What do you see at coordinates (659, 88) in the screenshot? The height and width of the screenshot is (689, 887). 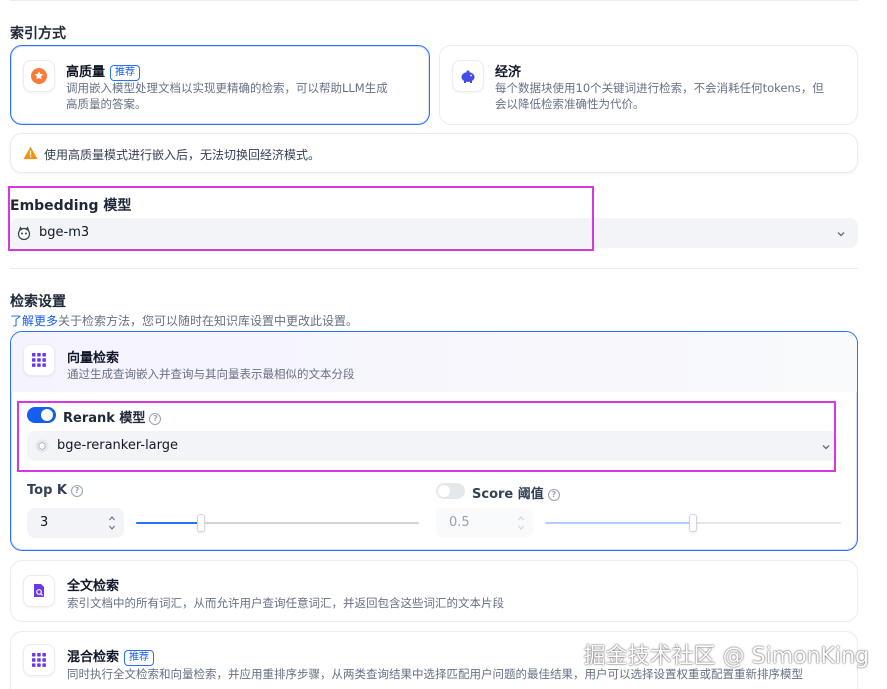 I see `economy-desc-1: 每个数据块使用10个关键词进行检索，不会消耗任何tokens，但` at bounding box center [659, 88].